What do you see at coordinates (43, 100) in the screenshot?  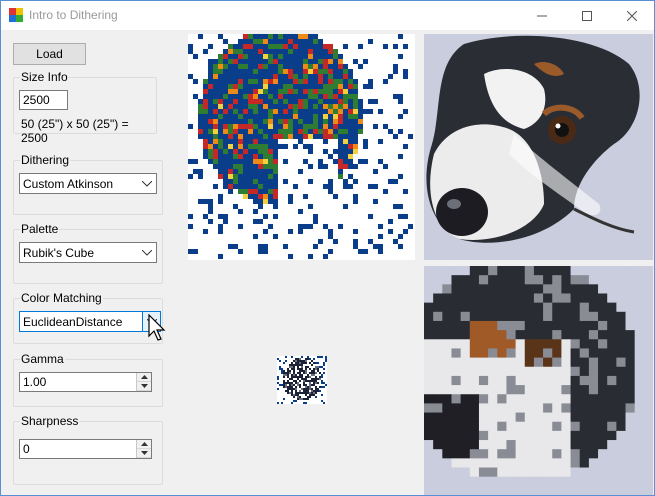 I see `size-input: 2500` at bounding box center [43, 100].